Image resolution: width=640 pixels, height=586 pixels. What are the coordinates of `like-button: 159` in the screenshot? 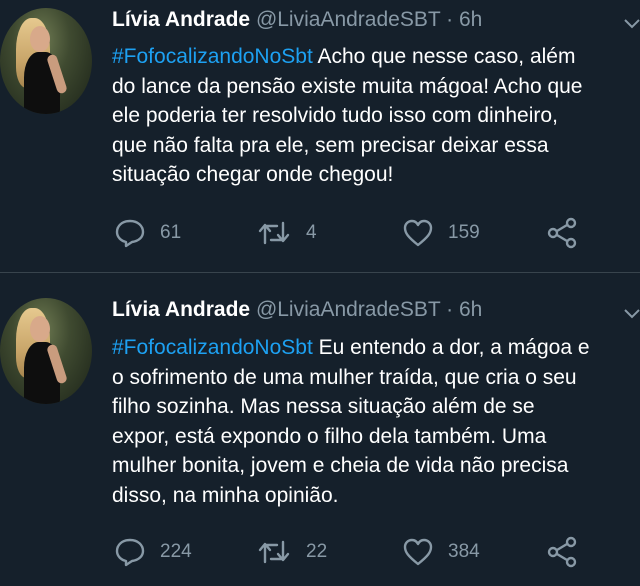 It's located at (441, 233).